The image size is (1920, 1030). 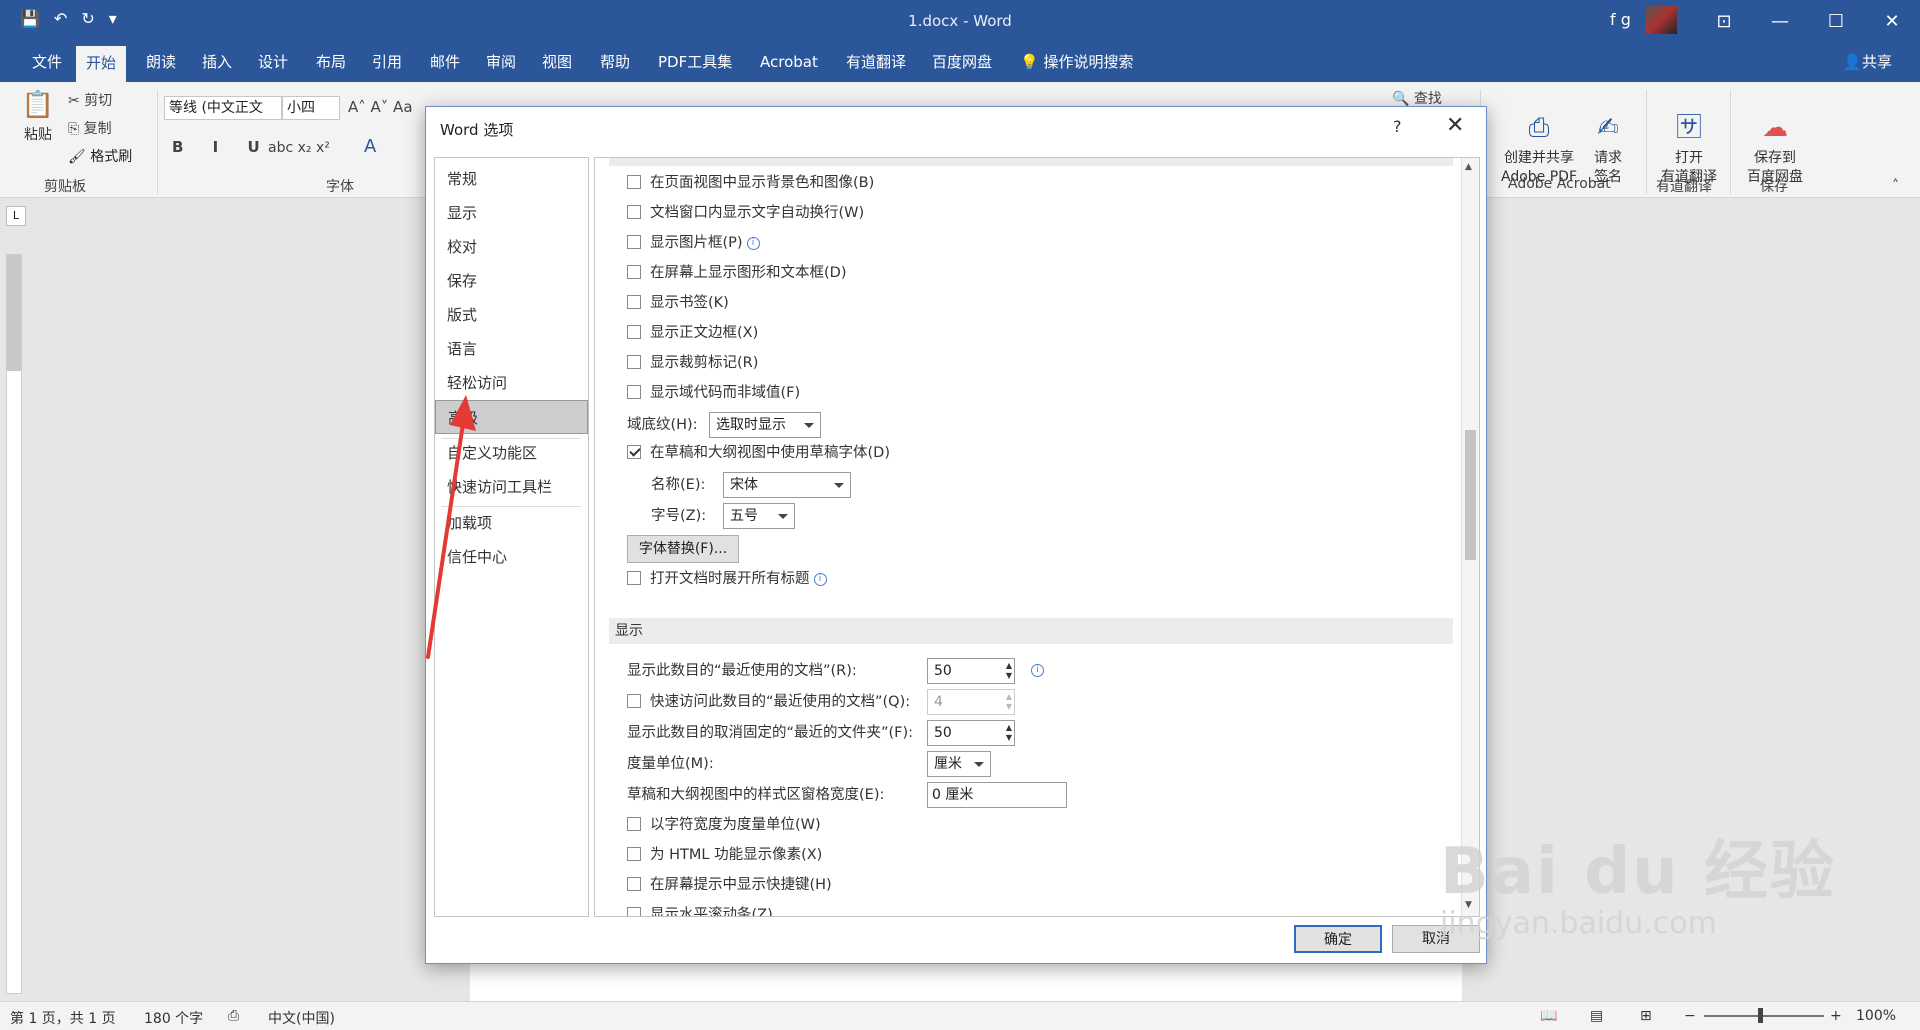 I want to click on tab-design: 设计, so click(x=273, y=62).